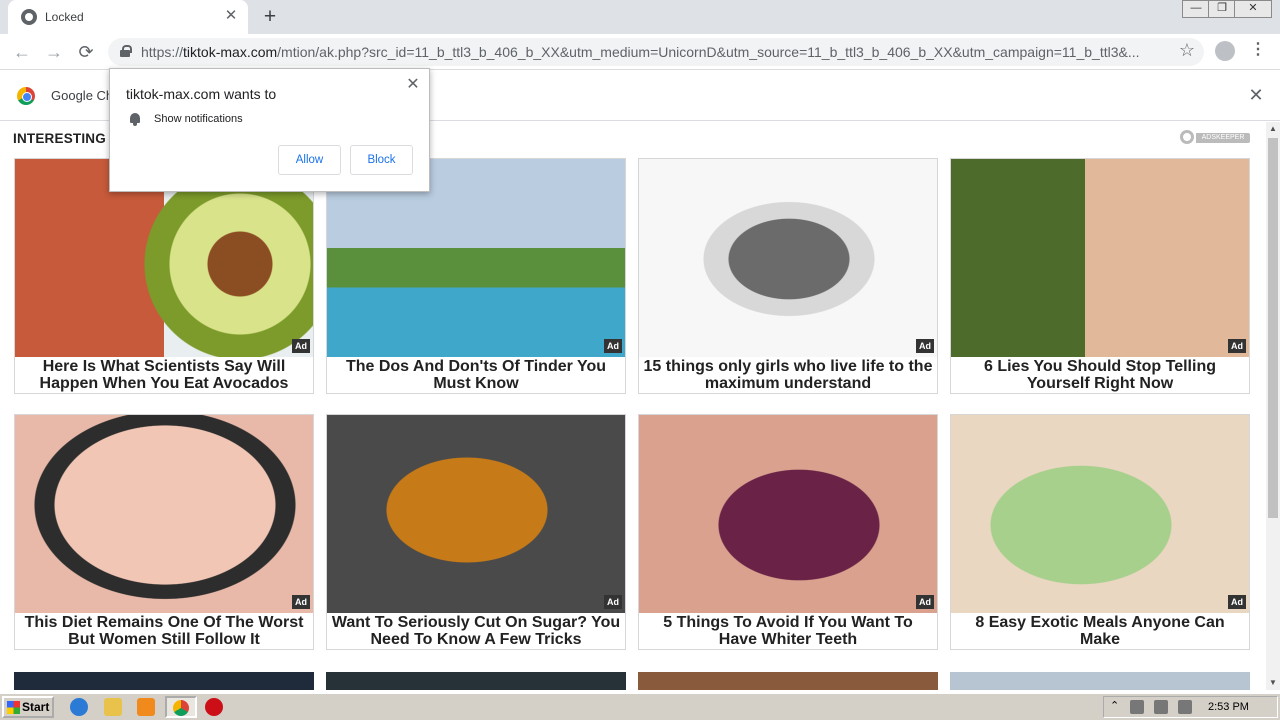 The image size is (1280, 720). Describe the element at coordinates (126, 51) in the screenshot. I see `lock-icon` at that location.